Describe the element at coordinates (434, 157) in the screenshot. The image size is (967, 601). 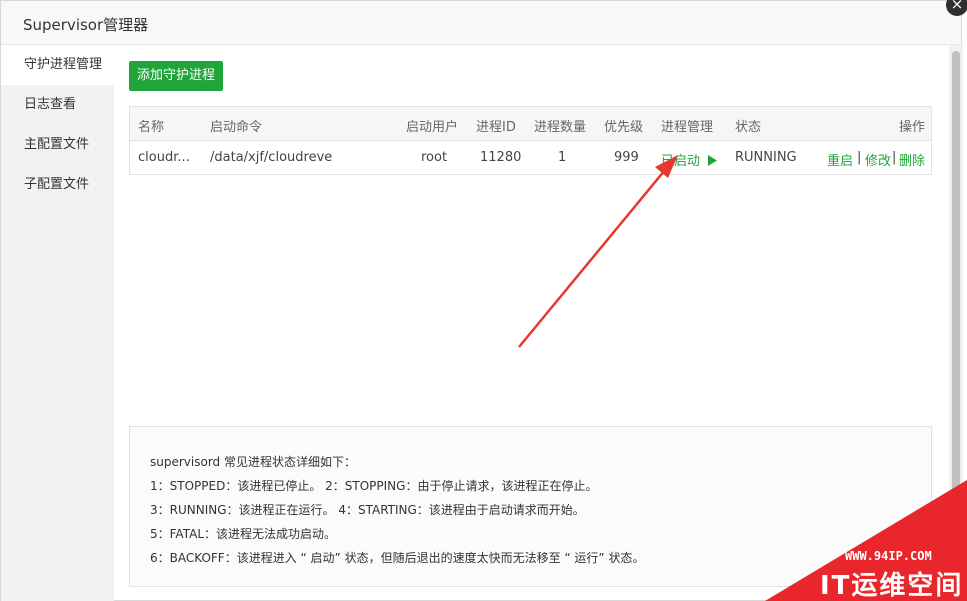
I see `cell-user: root` at that location.